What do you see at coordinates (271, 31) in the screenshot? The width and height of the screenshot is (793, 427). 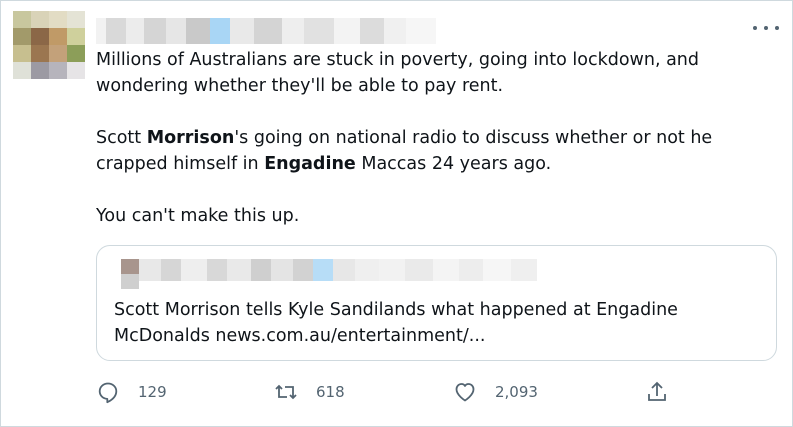 I see `author-name-blurred` at bounding box center [271, 31].